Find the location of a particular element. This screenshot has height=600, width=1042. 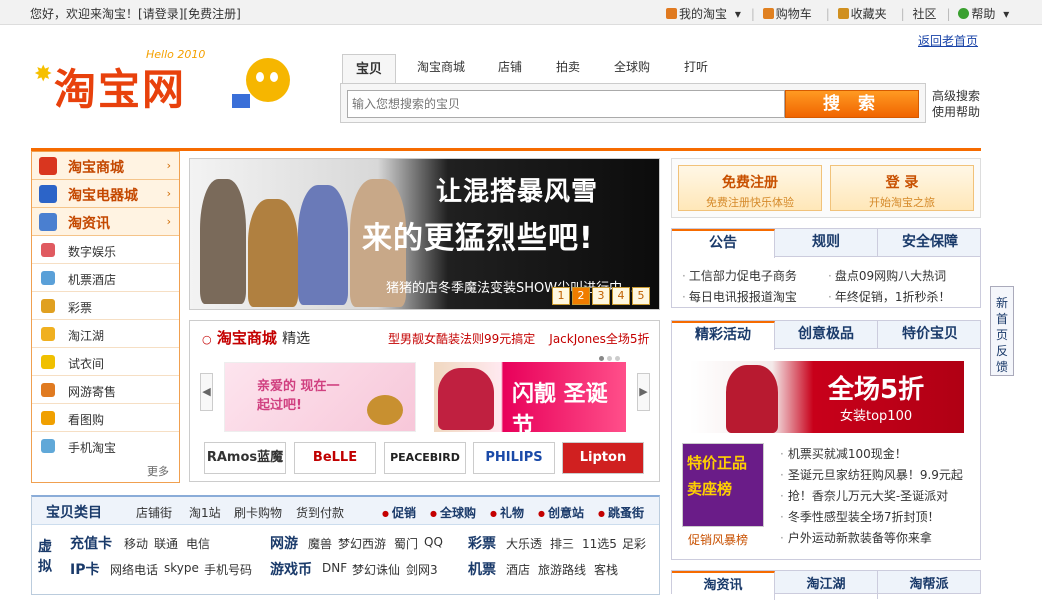

mall-link: JackJones全场5折 is located at coordinates (599, 339).